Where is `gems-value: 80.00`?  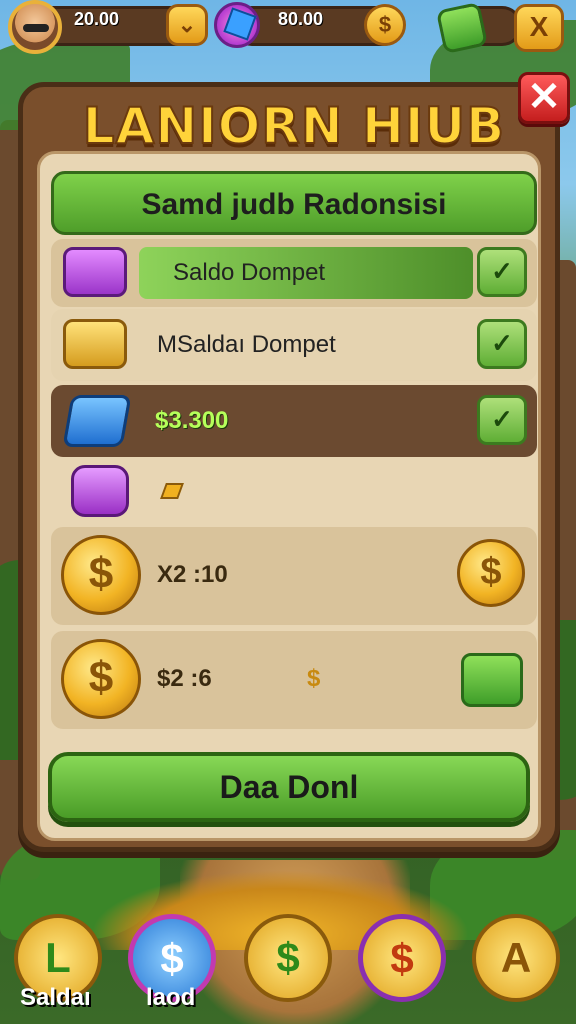
gems-value: 80.00 is located at coordinates (301, 19).